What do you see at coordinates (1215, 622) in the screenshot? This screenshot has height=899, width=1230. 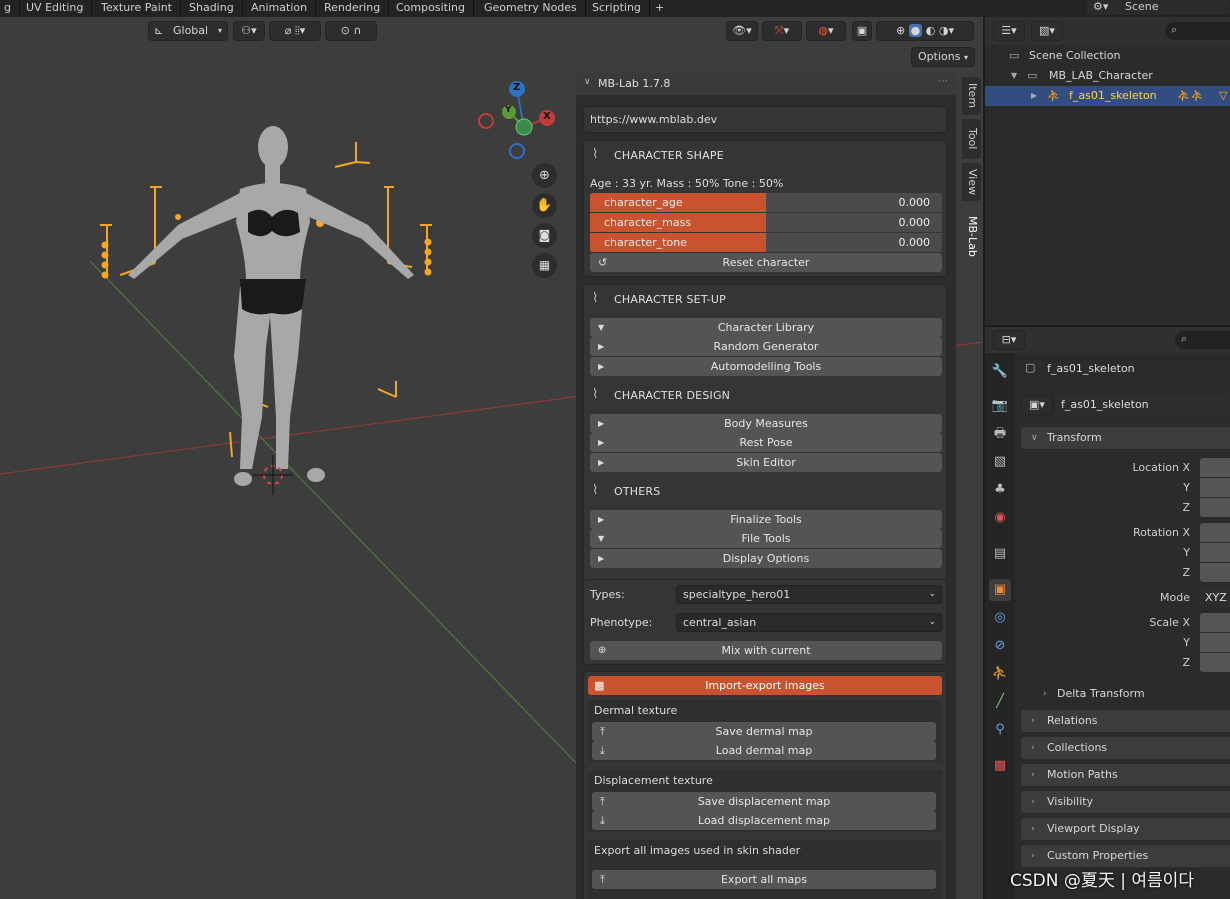 I see `scale-x-field` at bounding box center [1215, 622].